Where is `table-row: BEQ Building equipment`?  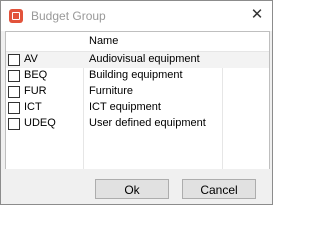 table-row: BEQ Building equipment is located at coordinates (137, 76).